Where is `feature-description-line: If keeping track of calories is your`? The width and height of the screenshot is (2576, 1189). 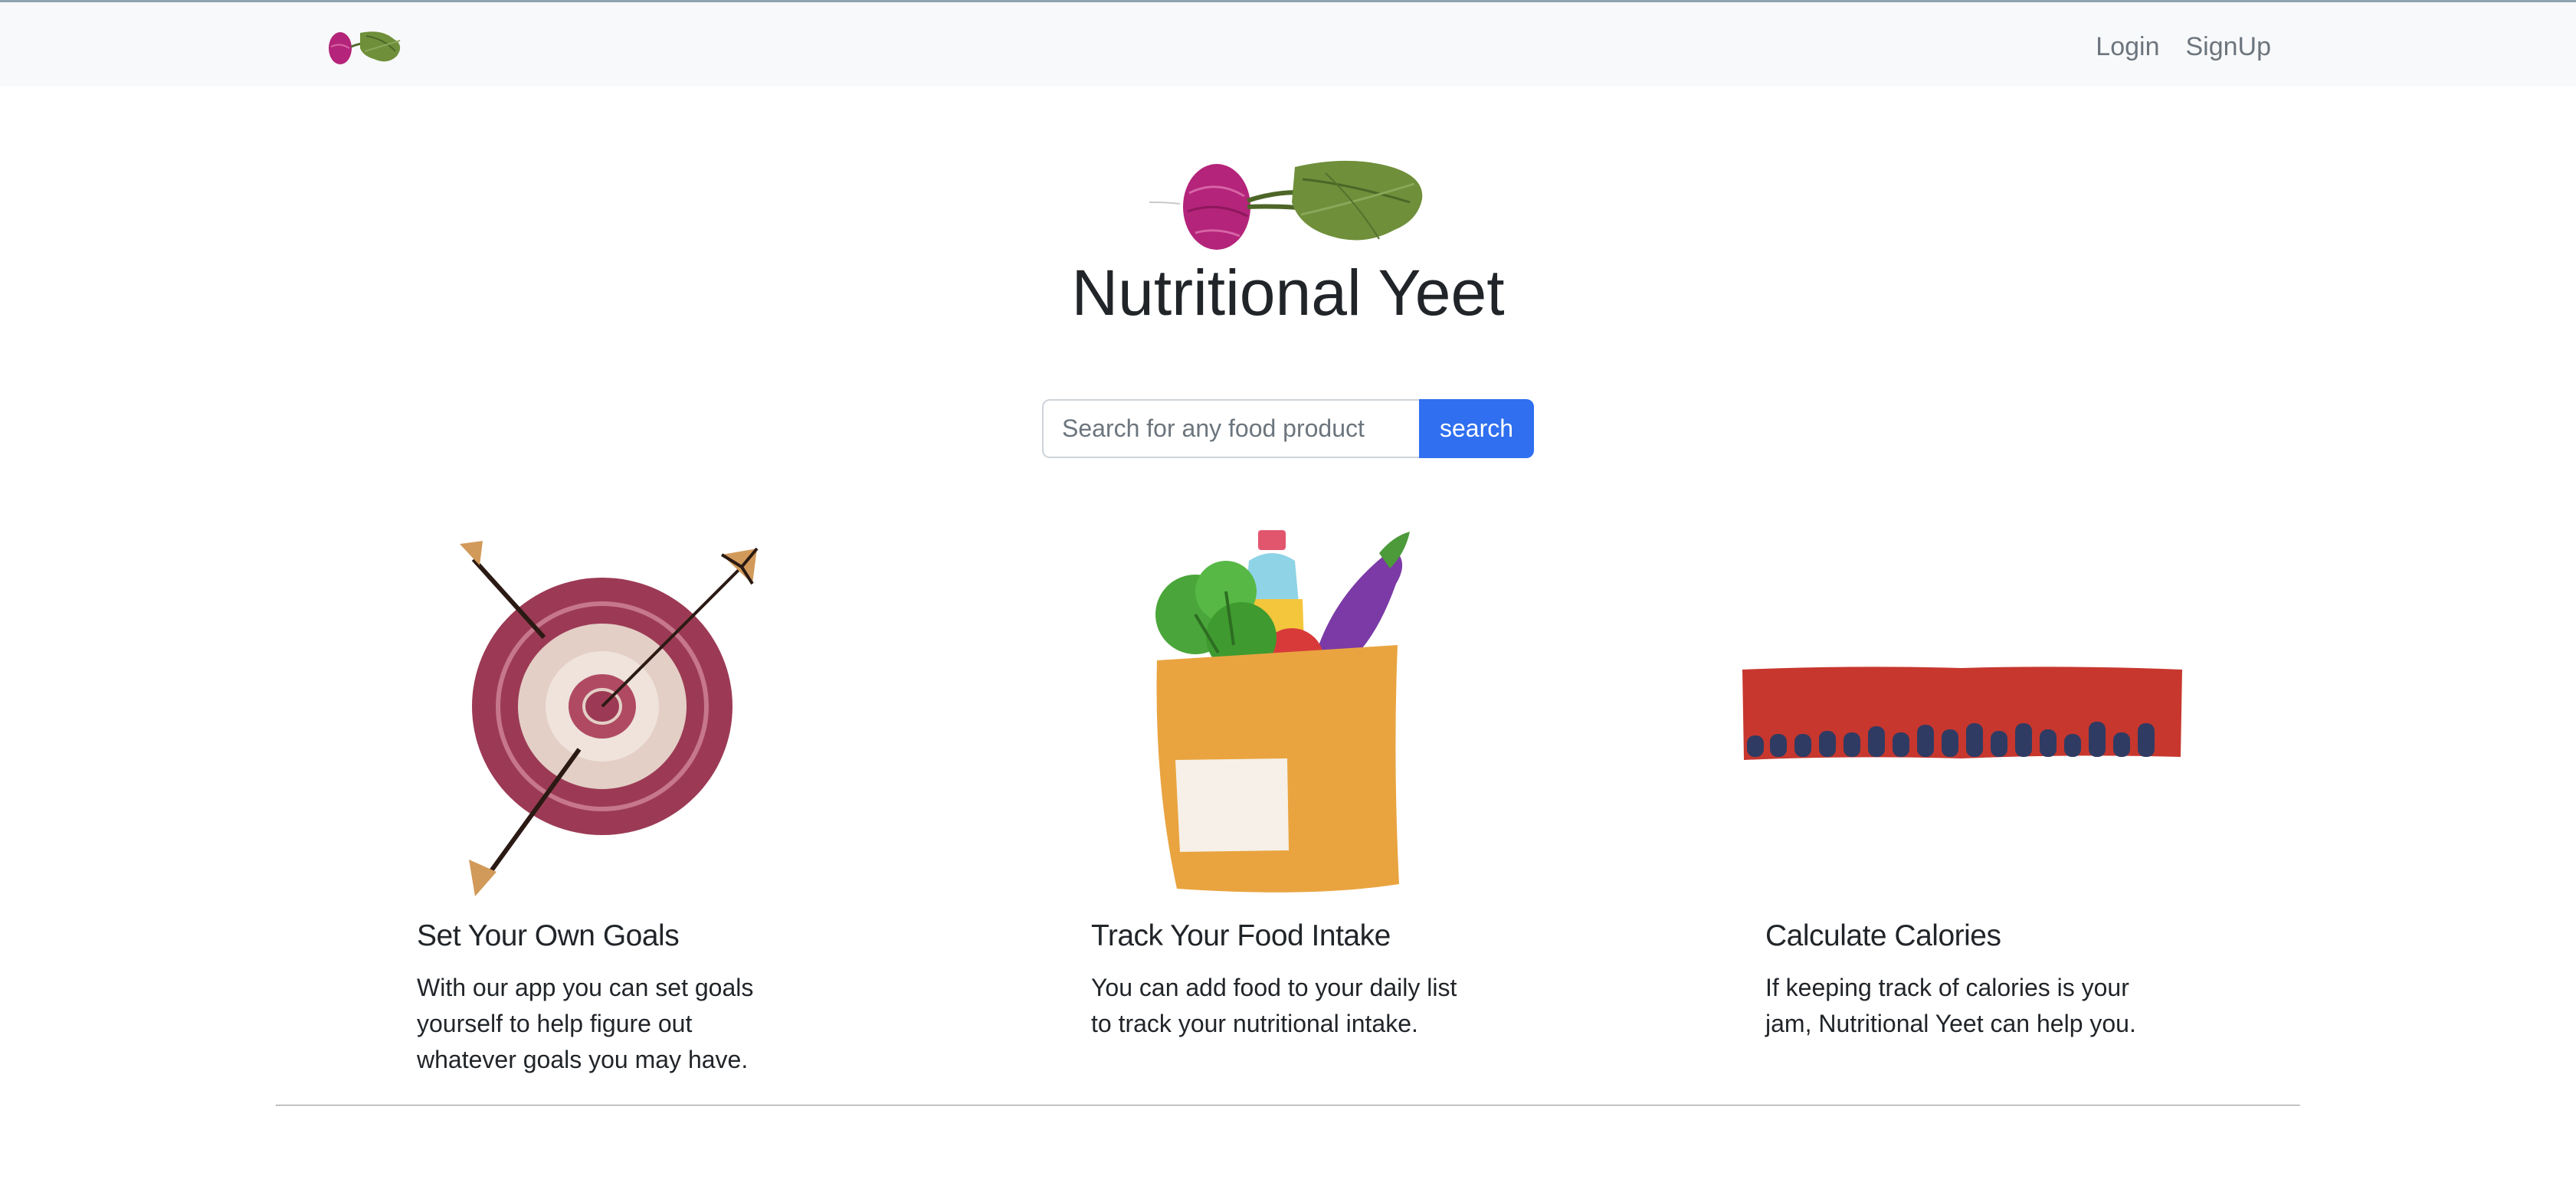 feature-description-line: If keeping track of calories is your is located at coordinates (1947, 988).